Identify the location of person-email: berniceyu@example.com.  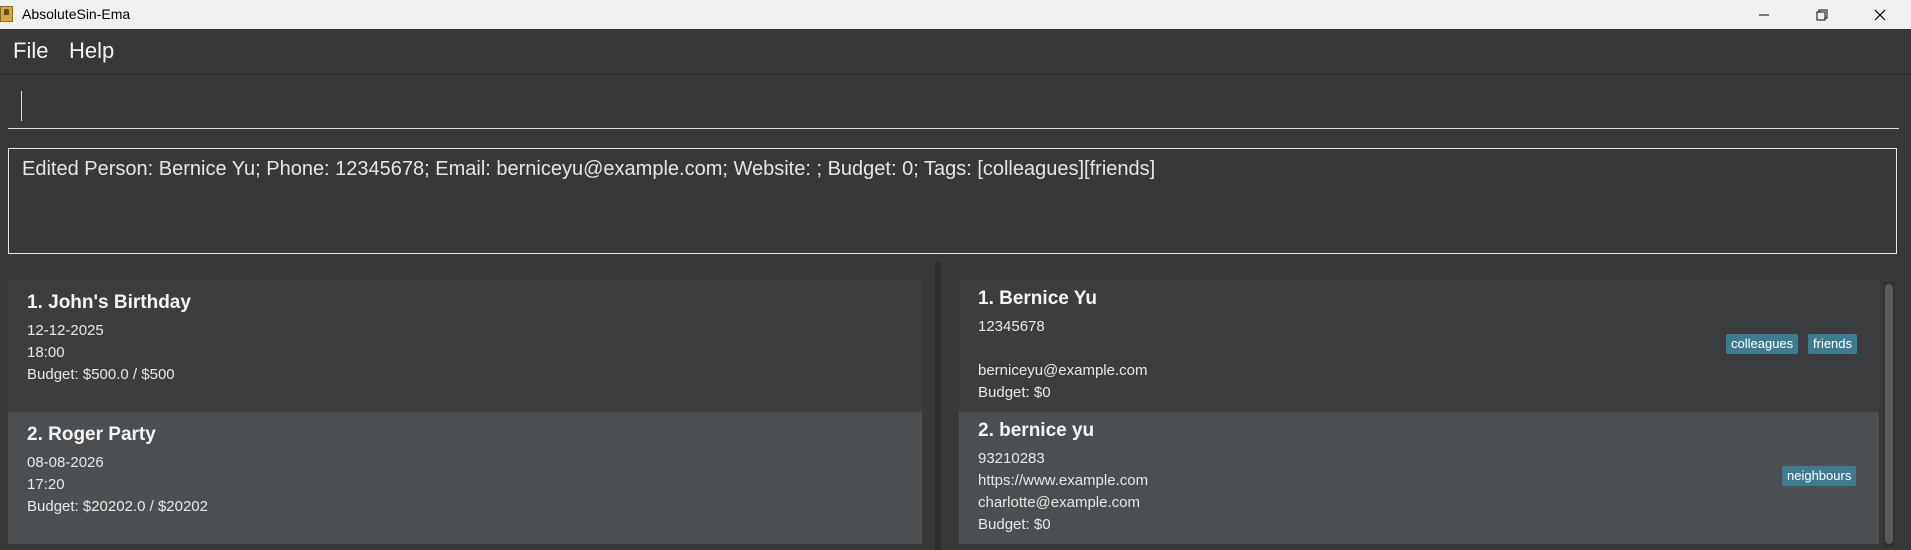
(1063, 370).